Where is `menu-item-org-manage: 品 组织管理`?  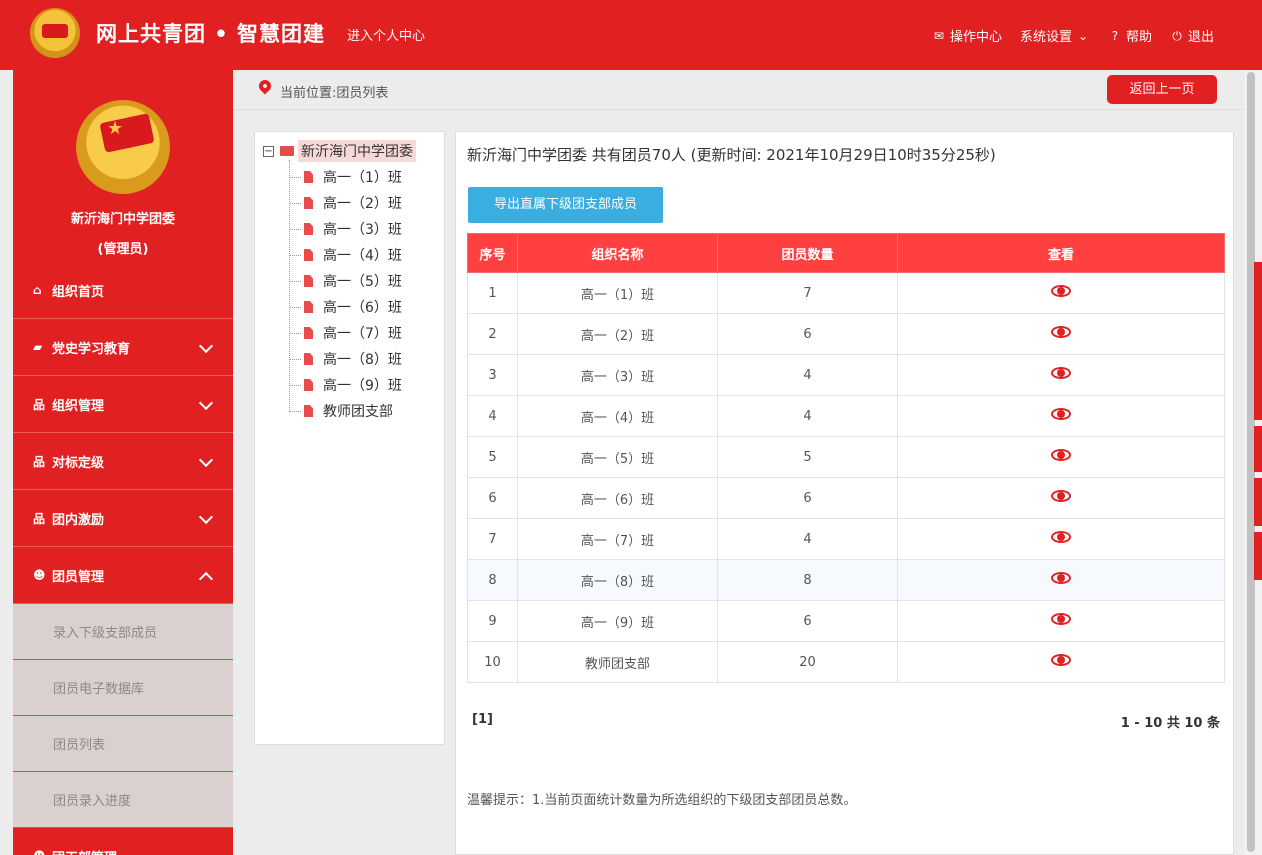 menu-item-org-manage: 品 组织管理 is located at coordinates (123, 404).